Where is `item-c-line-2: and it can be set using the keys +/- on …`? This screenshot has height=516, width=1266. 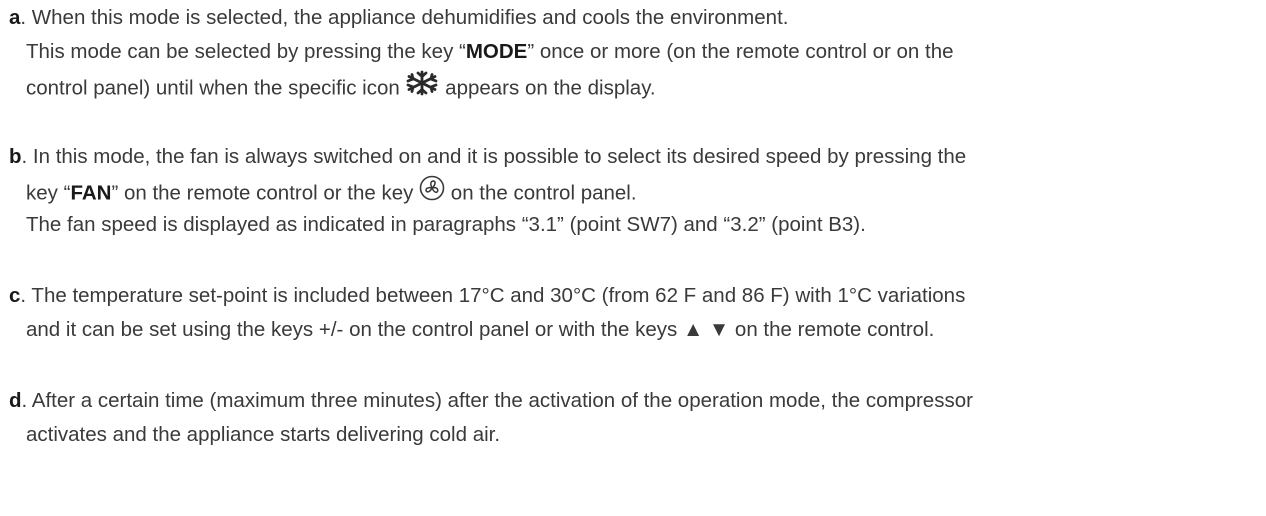
item-c-line-2: and it can be set using the keys +/- on … is located at coordinates (480, 330).